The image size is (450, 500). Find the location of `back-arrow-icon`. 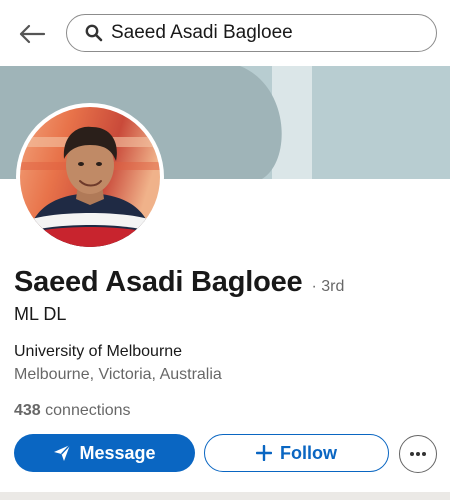

back-arrow-icon is located at coordinates (32, 34).